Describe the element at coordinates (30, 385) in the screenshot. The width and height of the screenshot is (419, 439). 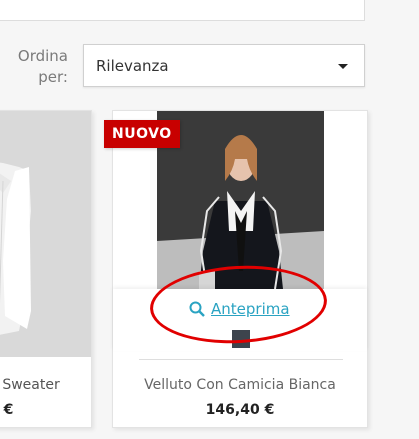
I see `product-name: d Sweater` at that location.